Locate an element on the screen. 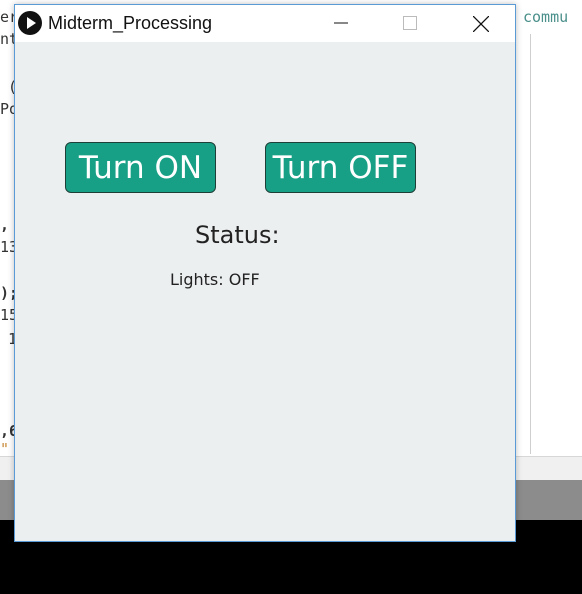 The height and width of the screenshot is (594, 582). maximize-button is located at coordinates (410, 23).